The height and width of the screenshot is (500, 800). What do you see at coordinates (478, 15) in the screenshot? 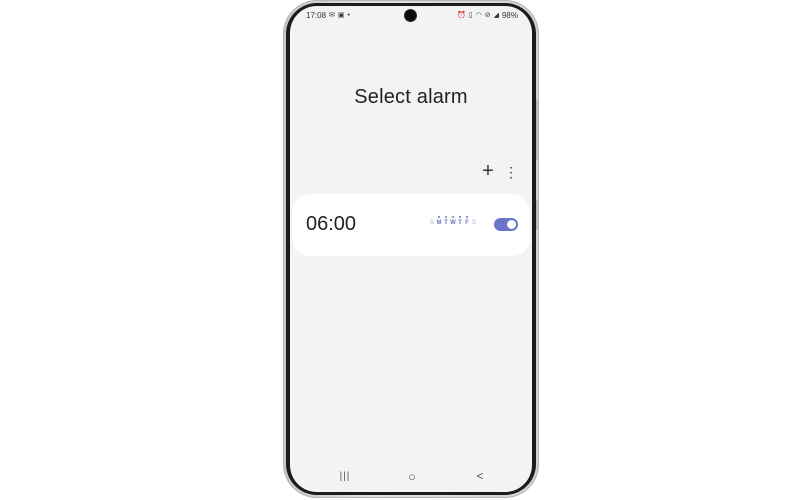
I see `wifi-icon: ◠` at bounding box center [478, 15].